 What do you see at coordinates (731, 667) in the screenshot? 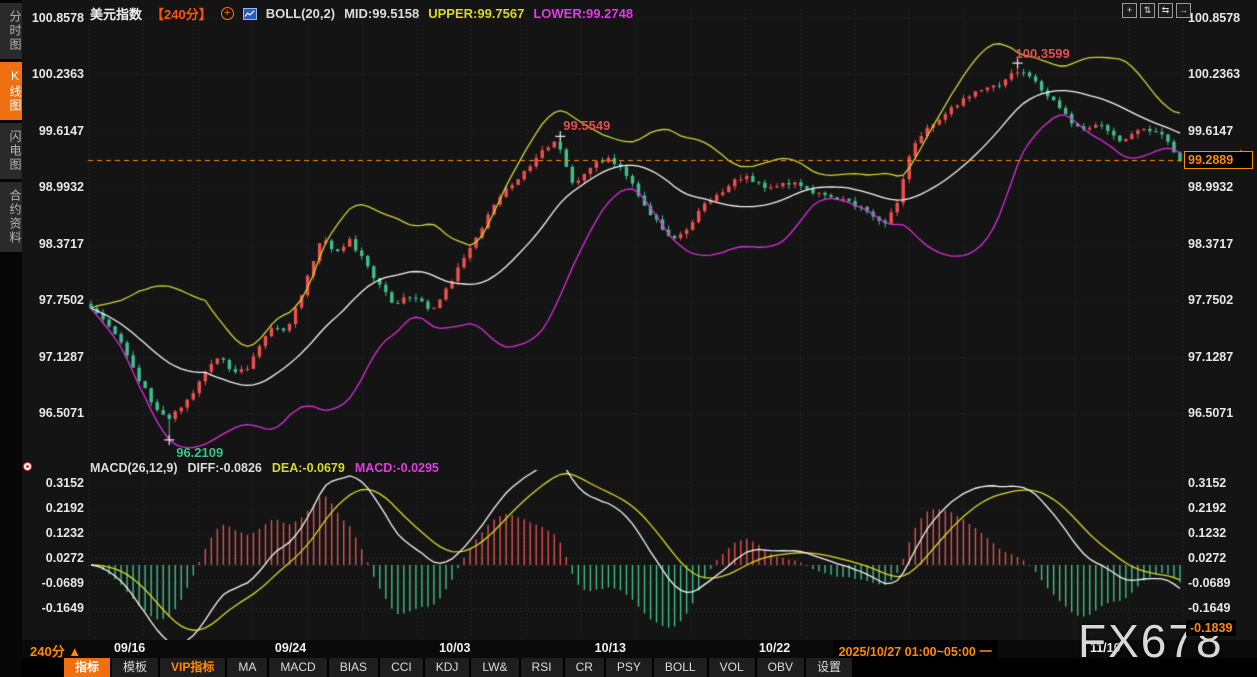
I see `toolbar-button-VOL: VOL` at bounding box center [731, 667].